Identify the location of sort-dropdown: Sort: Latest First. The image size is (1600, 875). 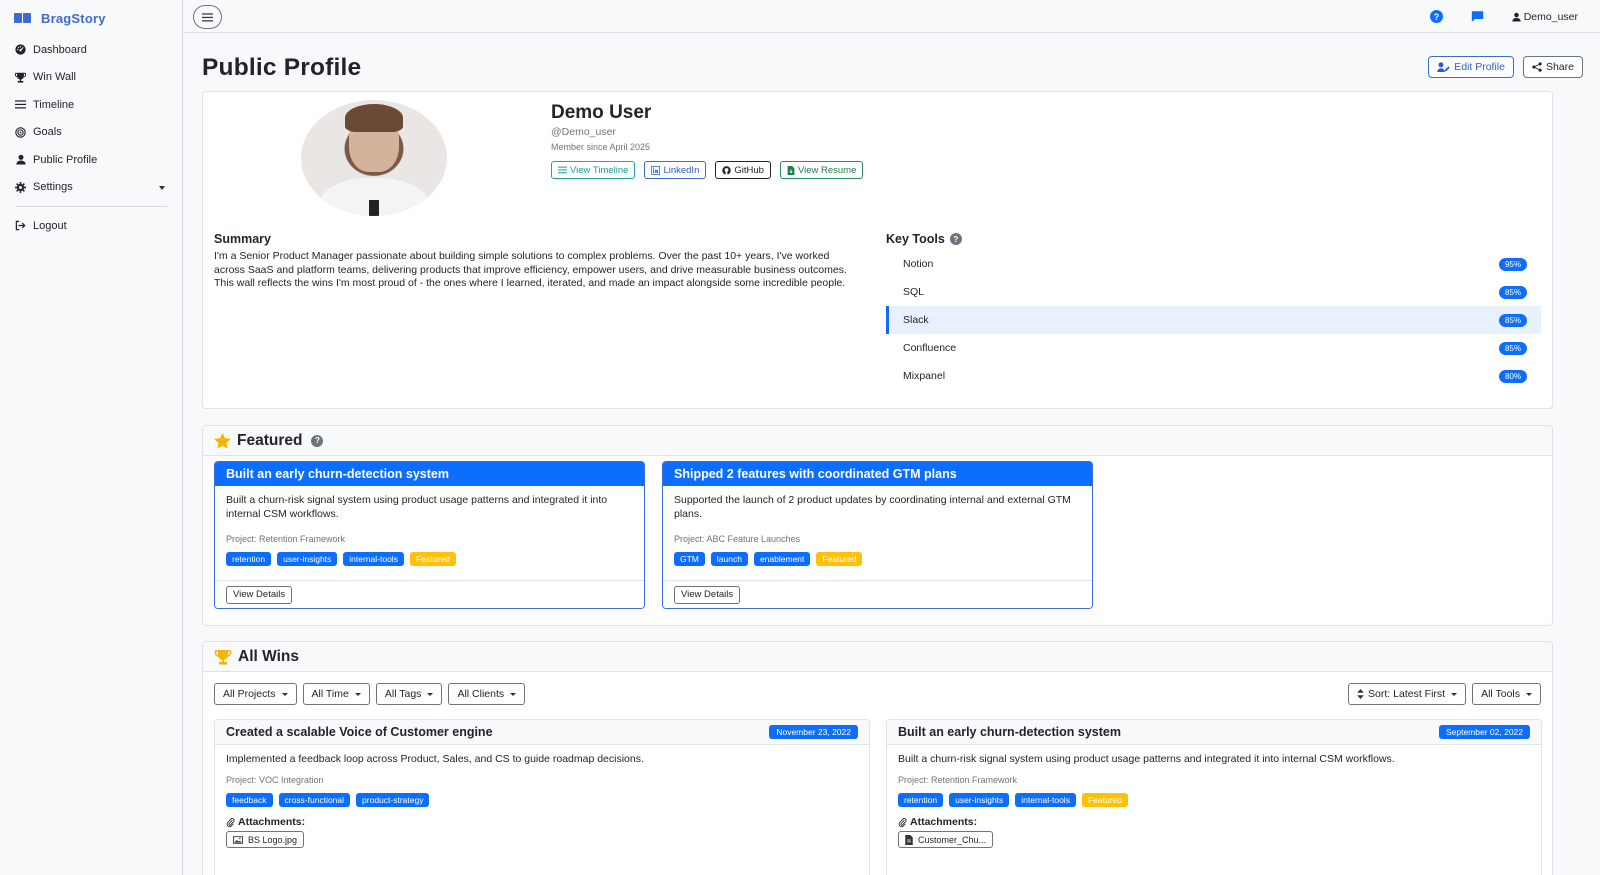
(1407, 694).